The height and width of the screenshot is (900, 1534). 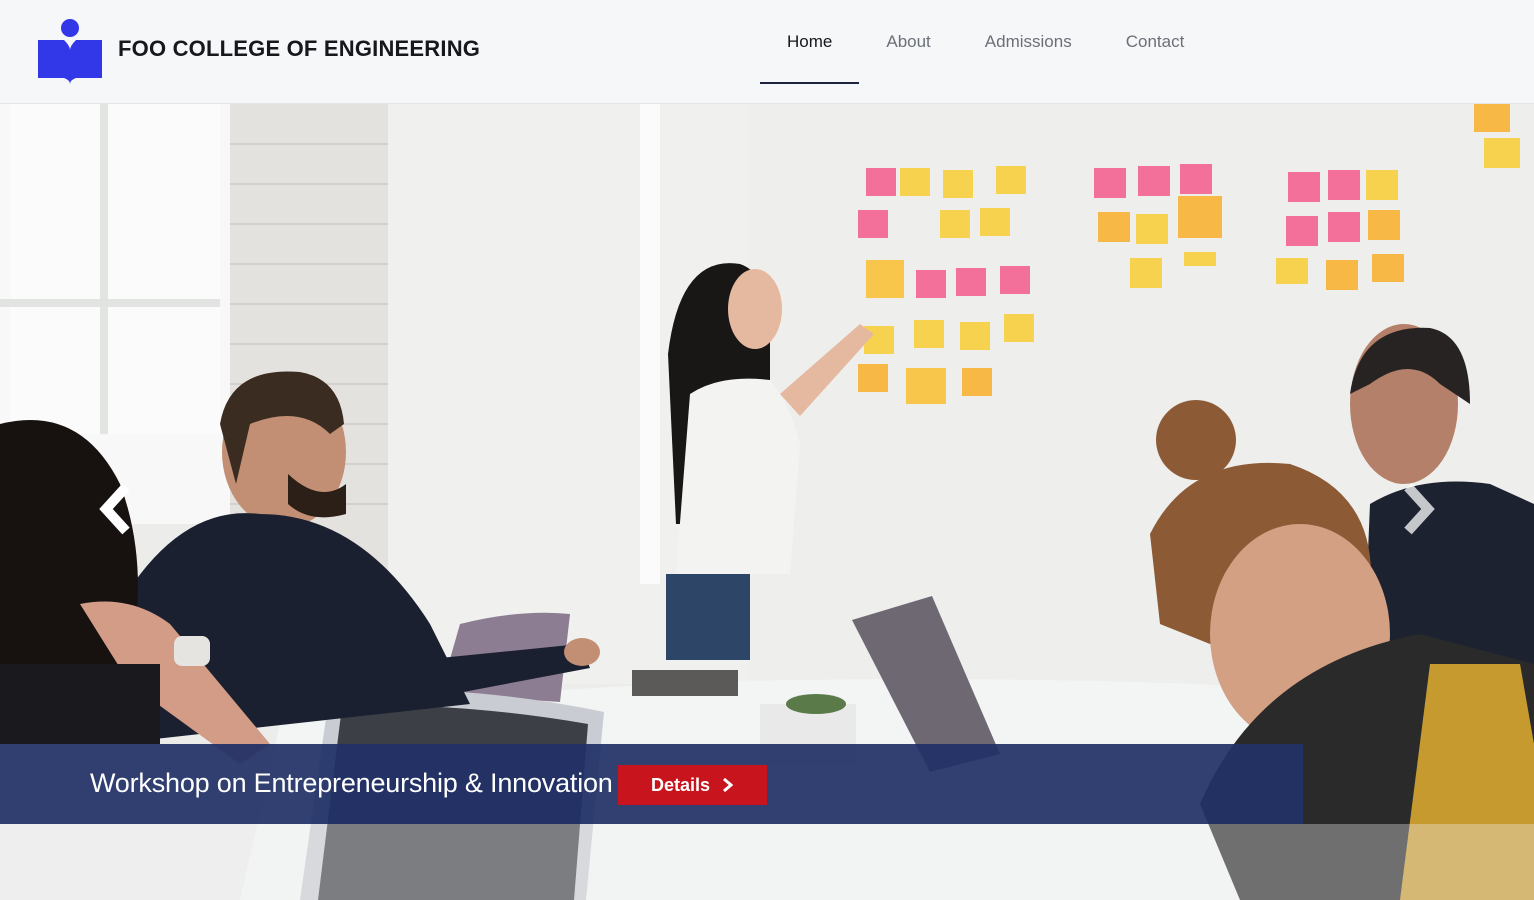 I want to click on chevron-left-icon, so click(x=114, y=509).